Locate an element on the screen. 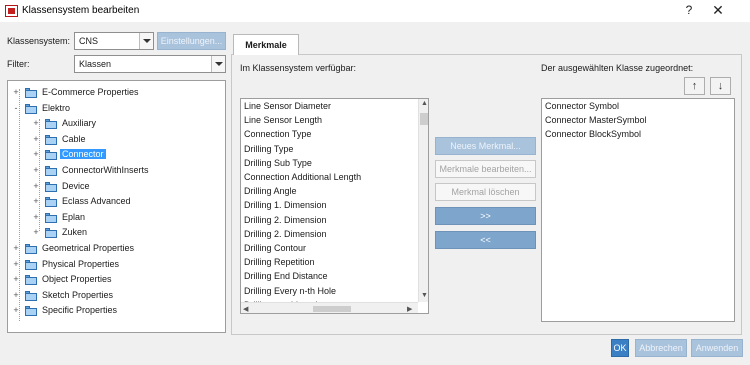  list-item: Drilling 1. Dimension is located at coordinates (285, 205).